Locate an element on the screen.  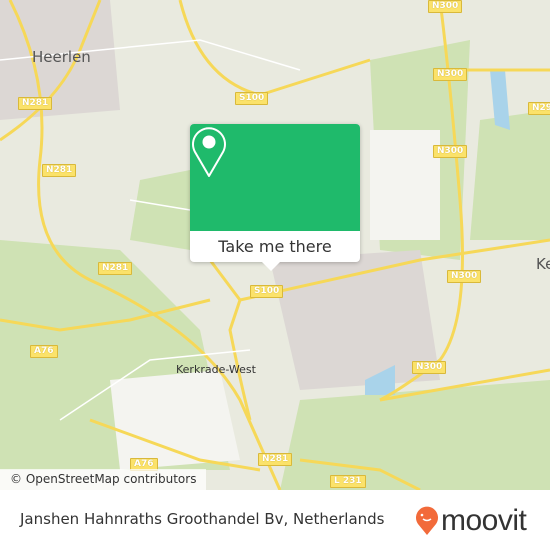
popup-pointer is located at coordinates (271, 266).